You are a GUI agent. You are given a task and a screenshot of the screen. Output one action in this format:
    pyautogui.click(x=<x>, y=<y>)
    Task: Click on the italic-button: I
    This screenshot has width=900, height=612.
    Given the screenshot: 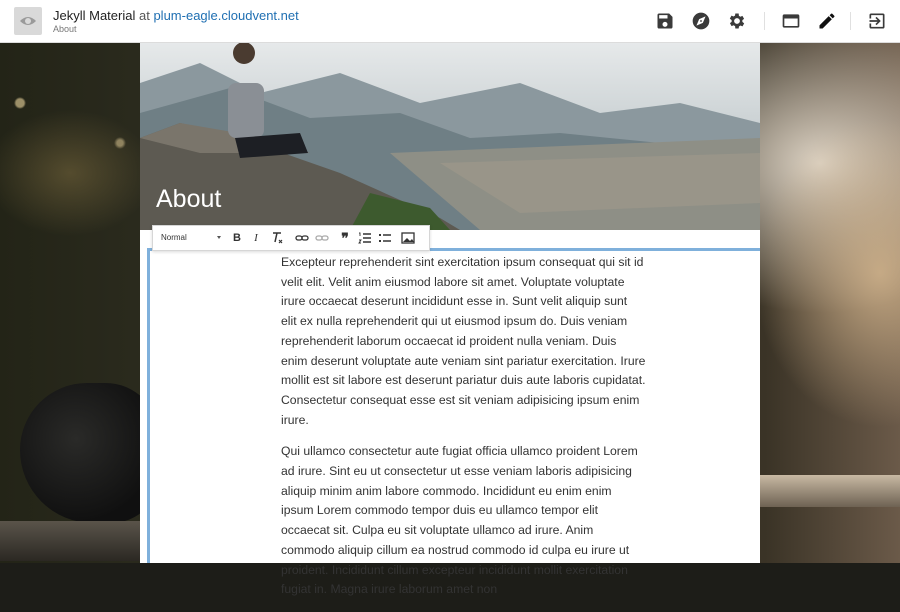 What is the action you would take?
    pyautogui.click(x=256, y=238)
    